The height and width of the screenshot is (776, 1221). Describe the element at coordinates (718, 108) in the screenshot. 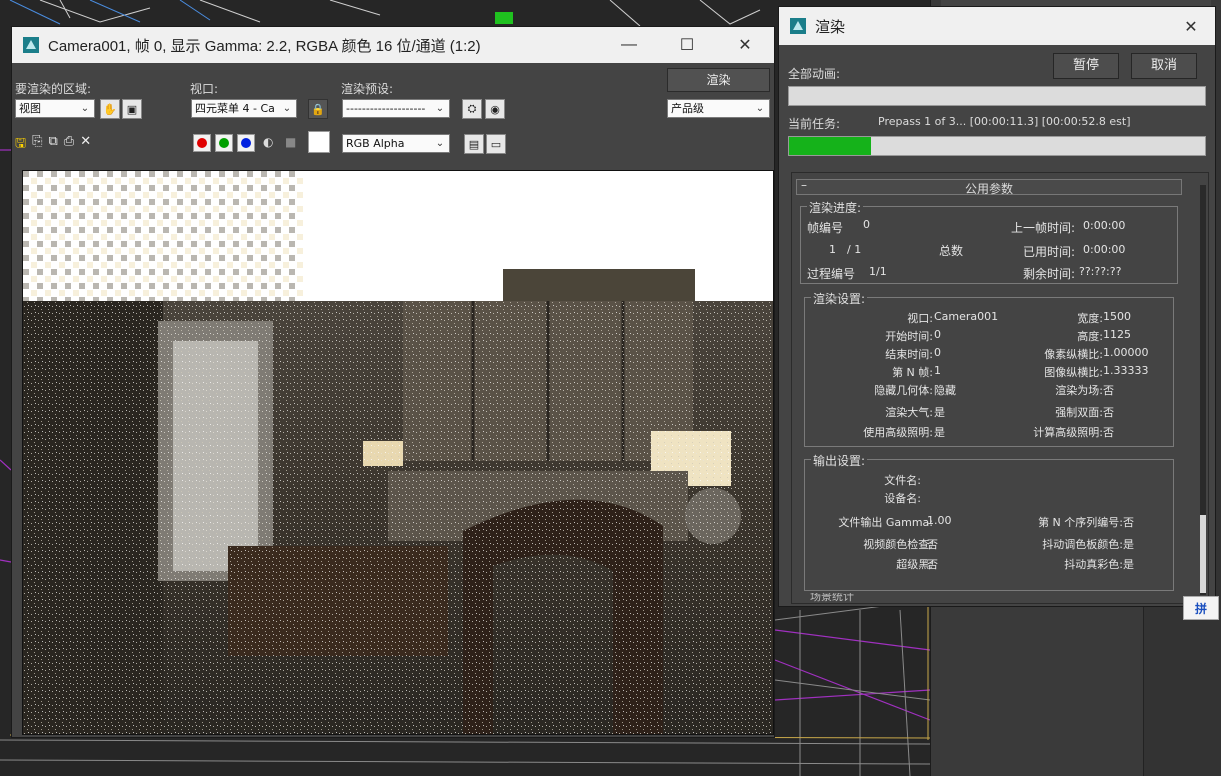

I see `quality-dropdown: 产品级 ⌄` at that location.